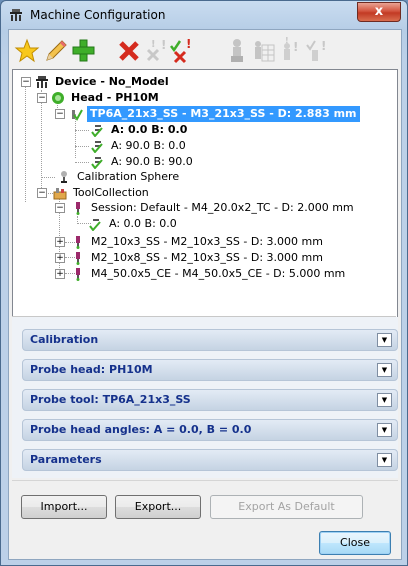 Image resolution: width=408 pixels, height=566 pixels. Describe the element at coordinates (205, 480) in the screenshot. I see `footer-separator` at that location.